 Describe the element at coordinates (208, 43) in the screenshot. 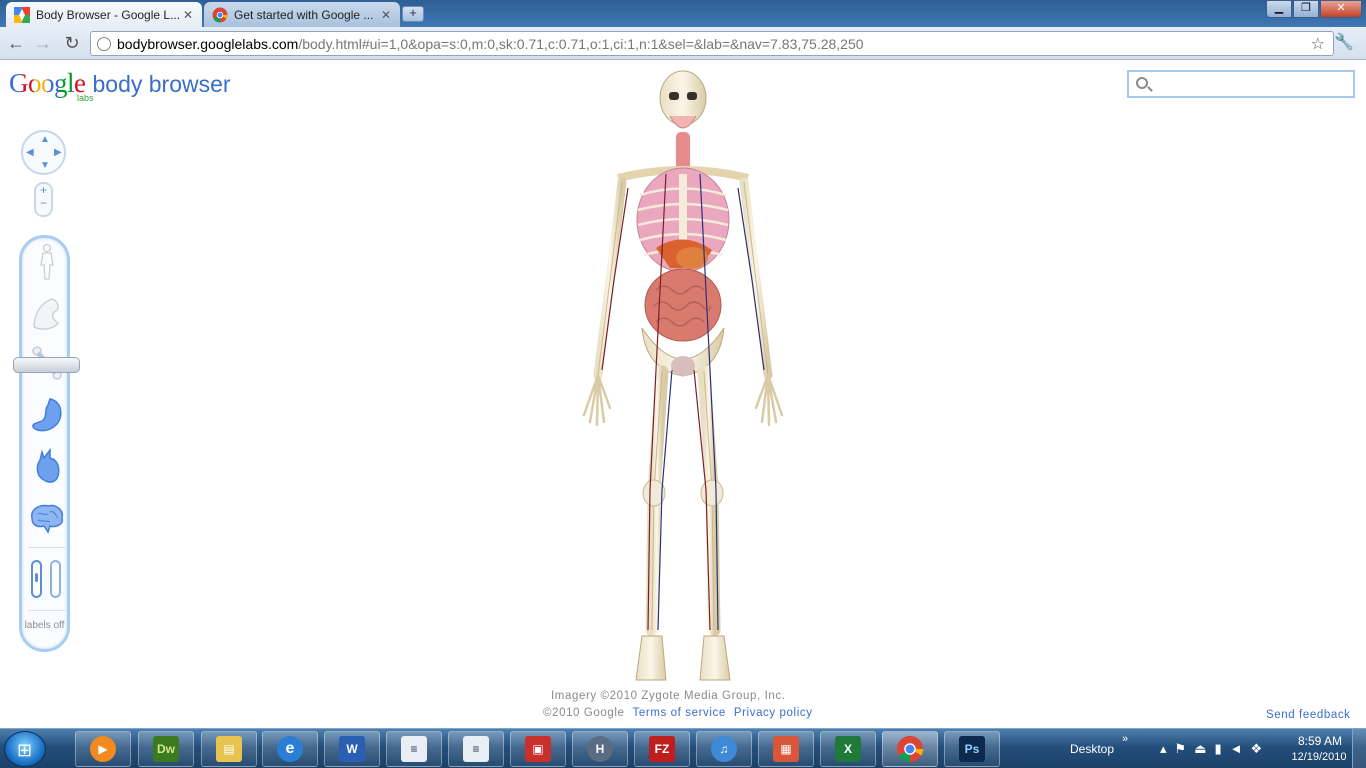

I see `url-host: bodybrowser.googlelabs.com` at that location.